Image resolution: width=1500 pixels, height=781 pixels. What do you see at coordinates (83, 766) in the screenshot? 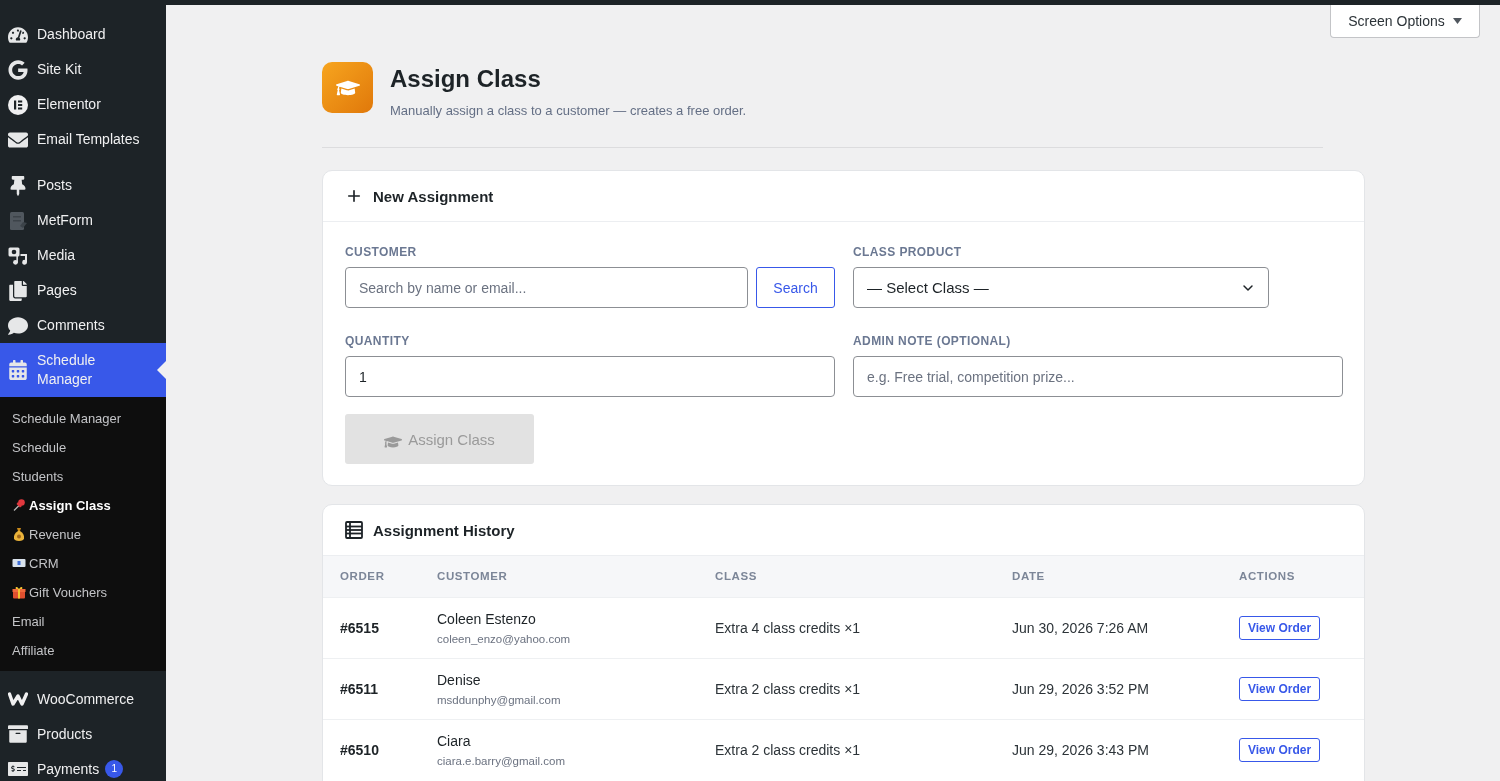
I see `menu-item: Payments 1` at bounding box center [83, 766].